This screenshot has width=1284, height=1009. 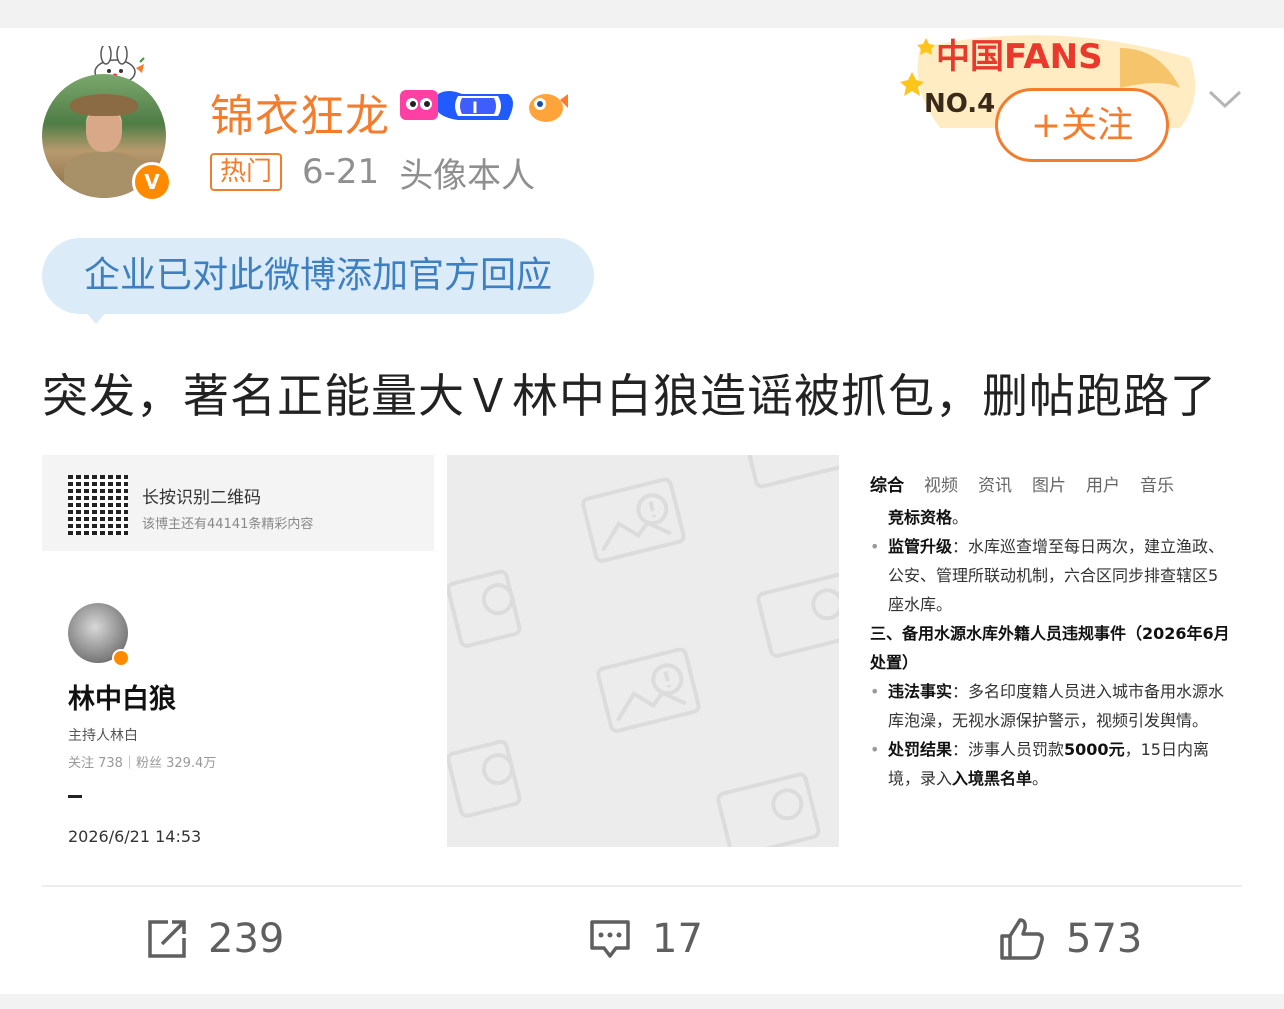 What do you see at coordinates (318, 276) in the screenshot?
I see `official-response-banner: 企业已对此微博添加官方回应` at bounding box center [318, 276].